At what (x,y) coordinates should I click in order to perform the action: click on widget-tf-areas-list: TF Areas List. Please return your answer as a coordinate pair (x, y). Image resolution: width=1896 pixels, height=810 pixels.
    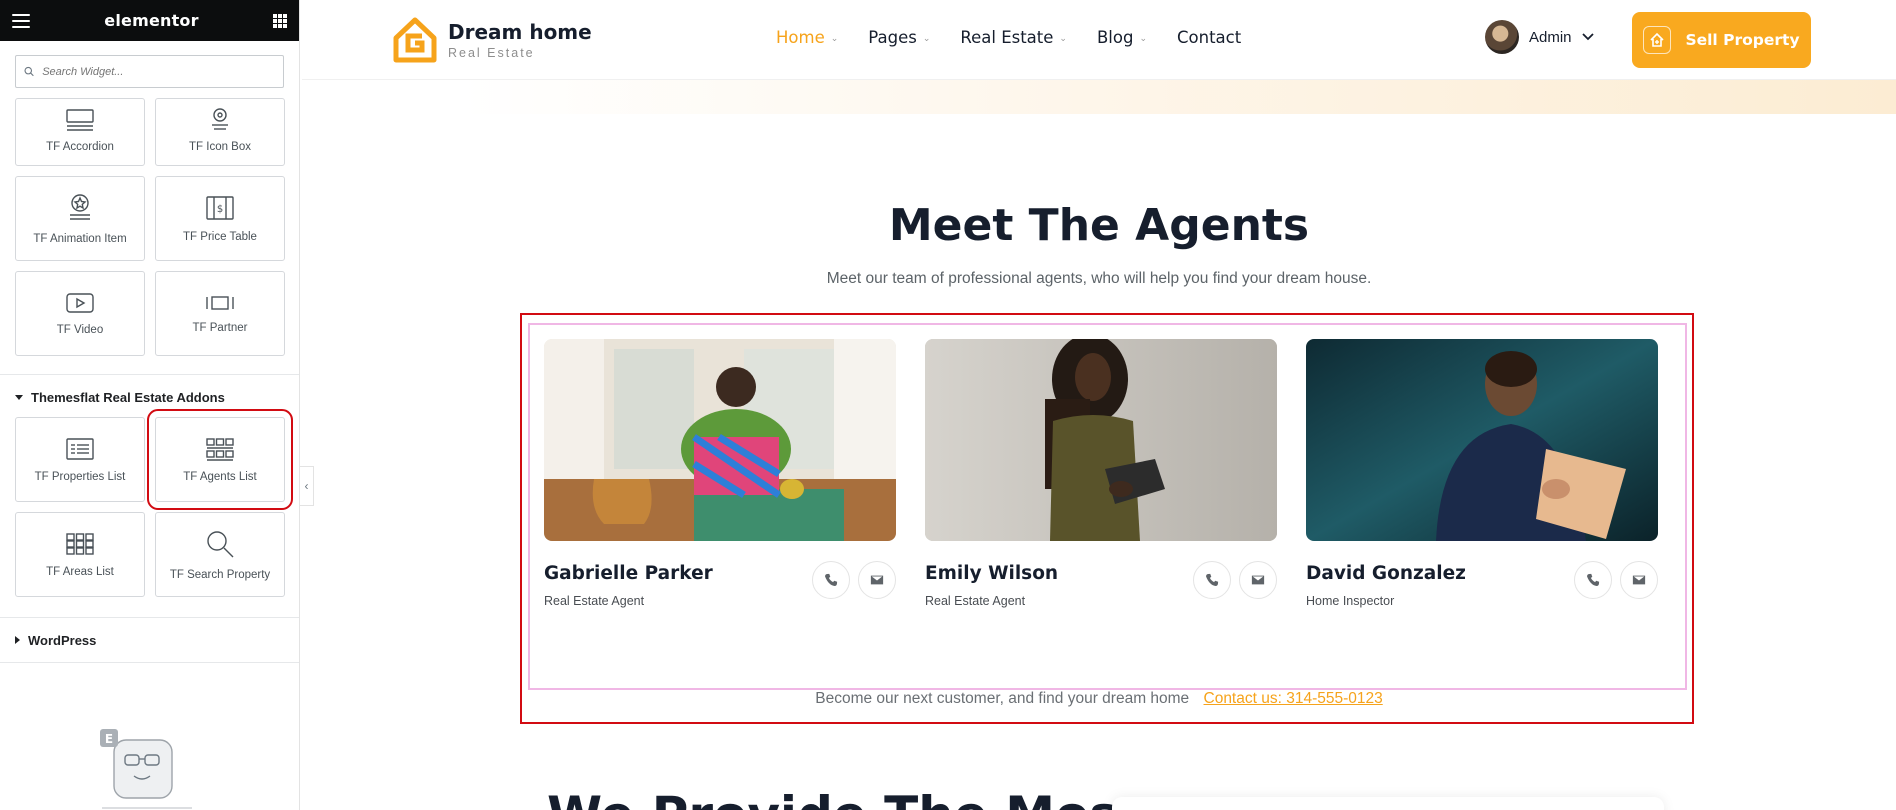
    Looking at the image, I should click on (80, 554).